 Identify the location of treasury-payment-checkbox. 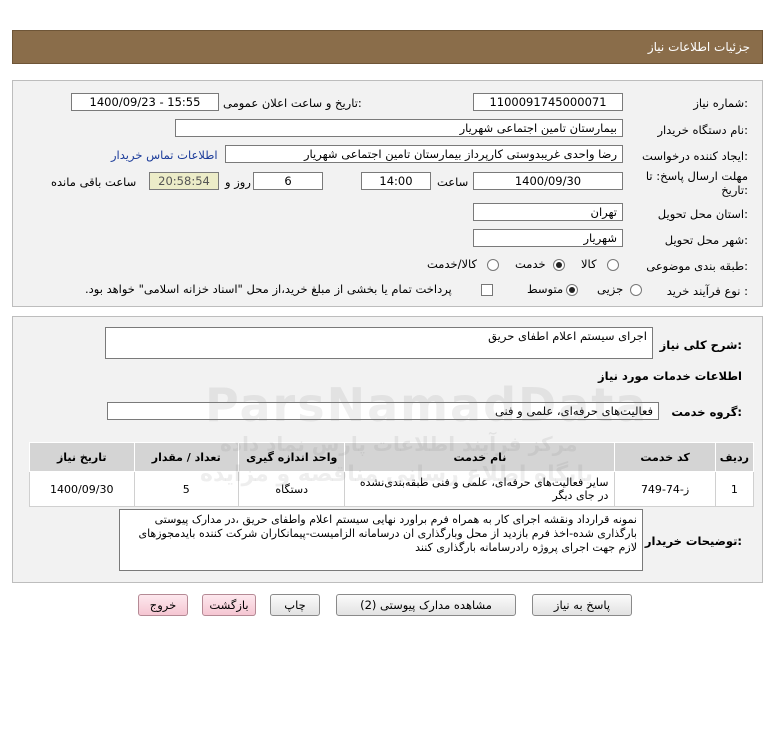
(487, 290).